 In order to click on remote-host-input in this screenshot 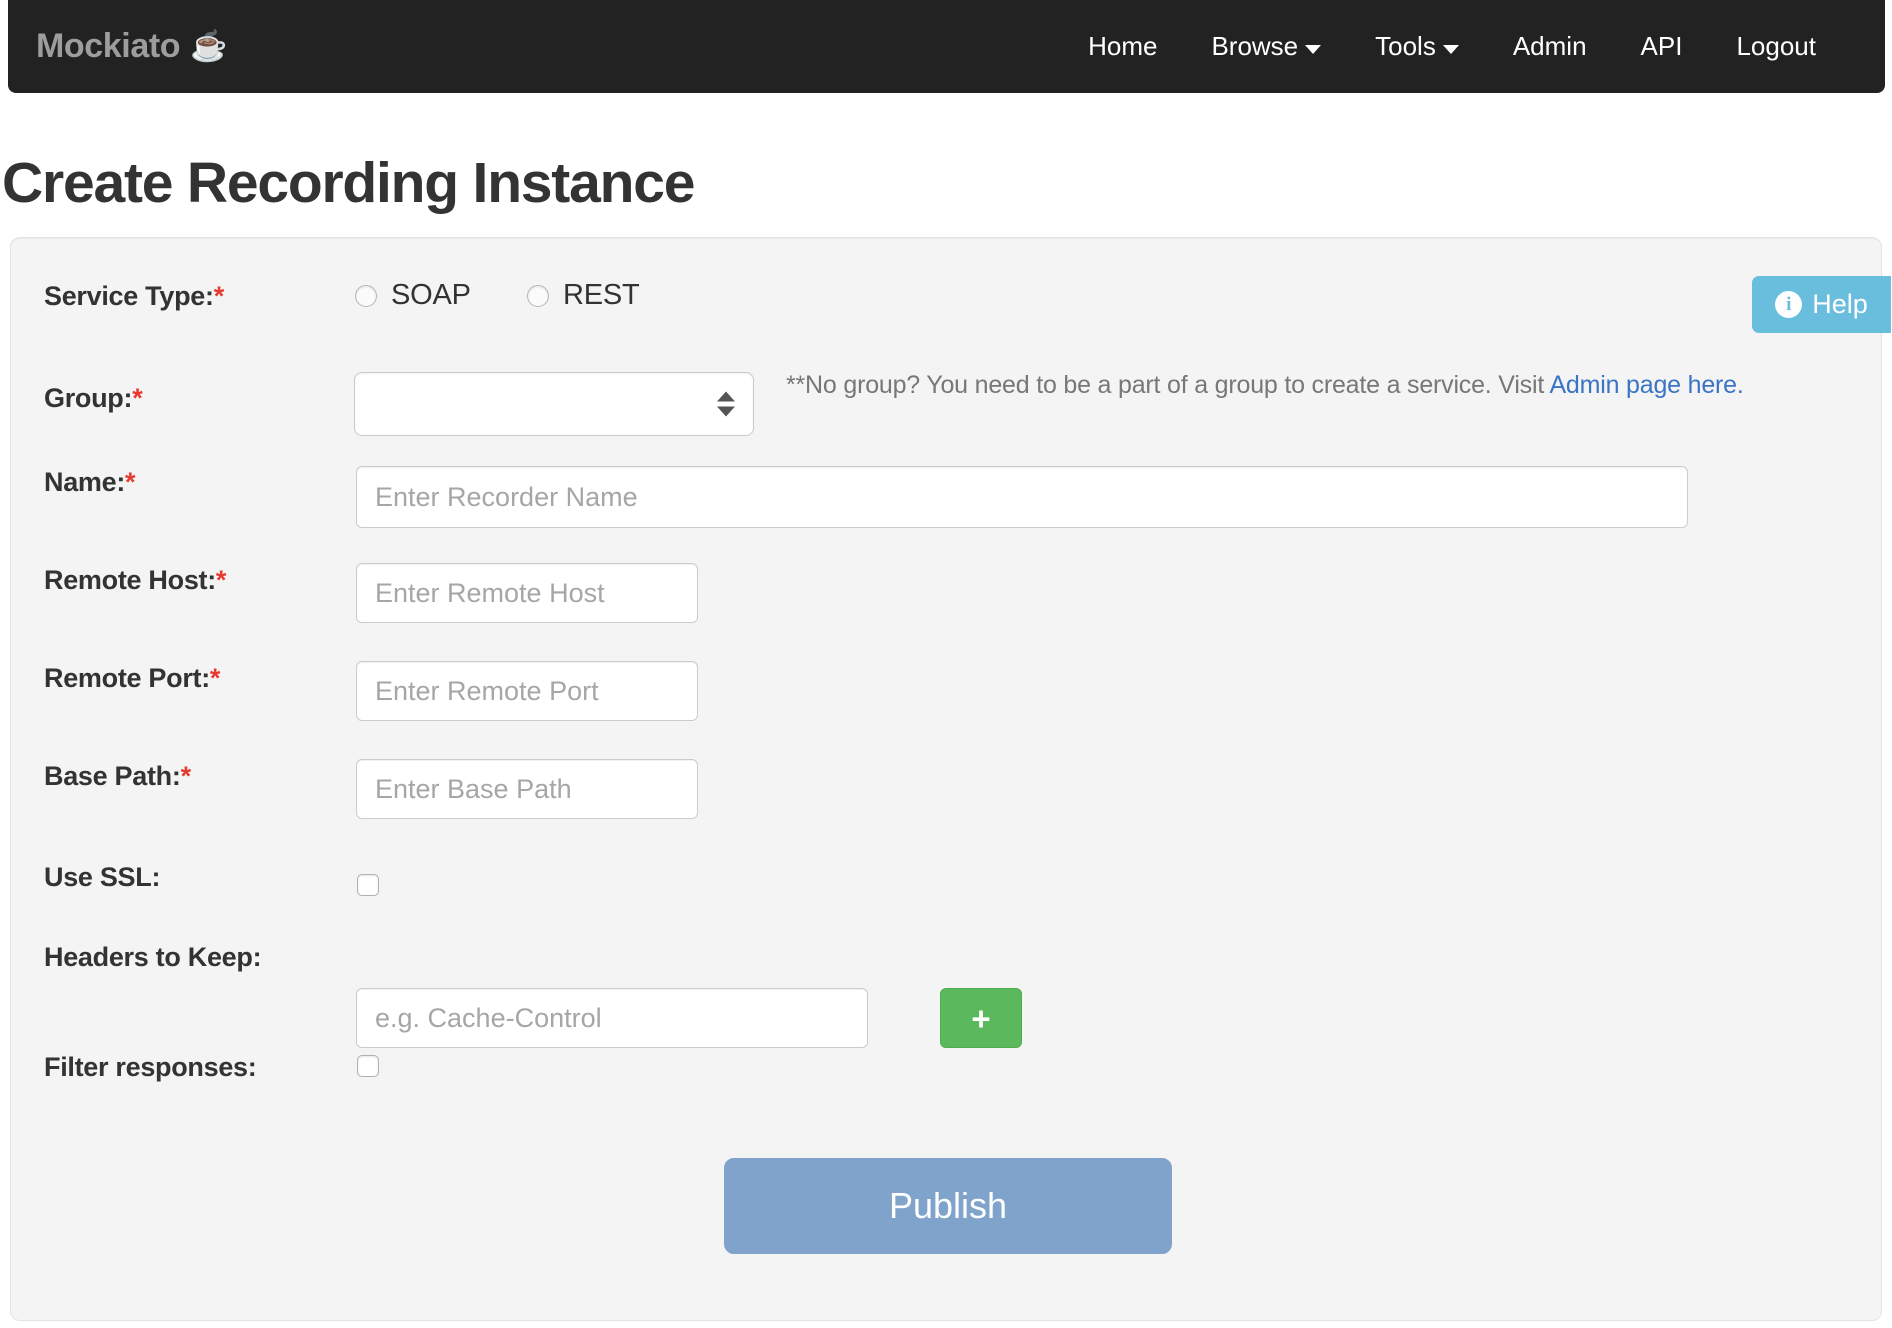, I will do `click(527, 593)`.